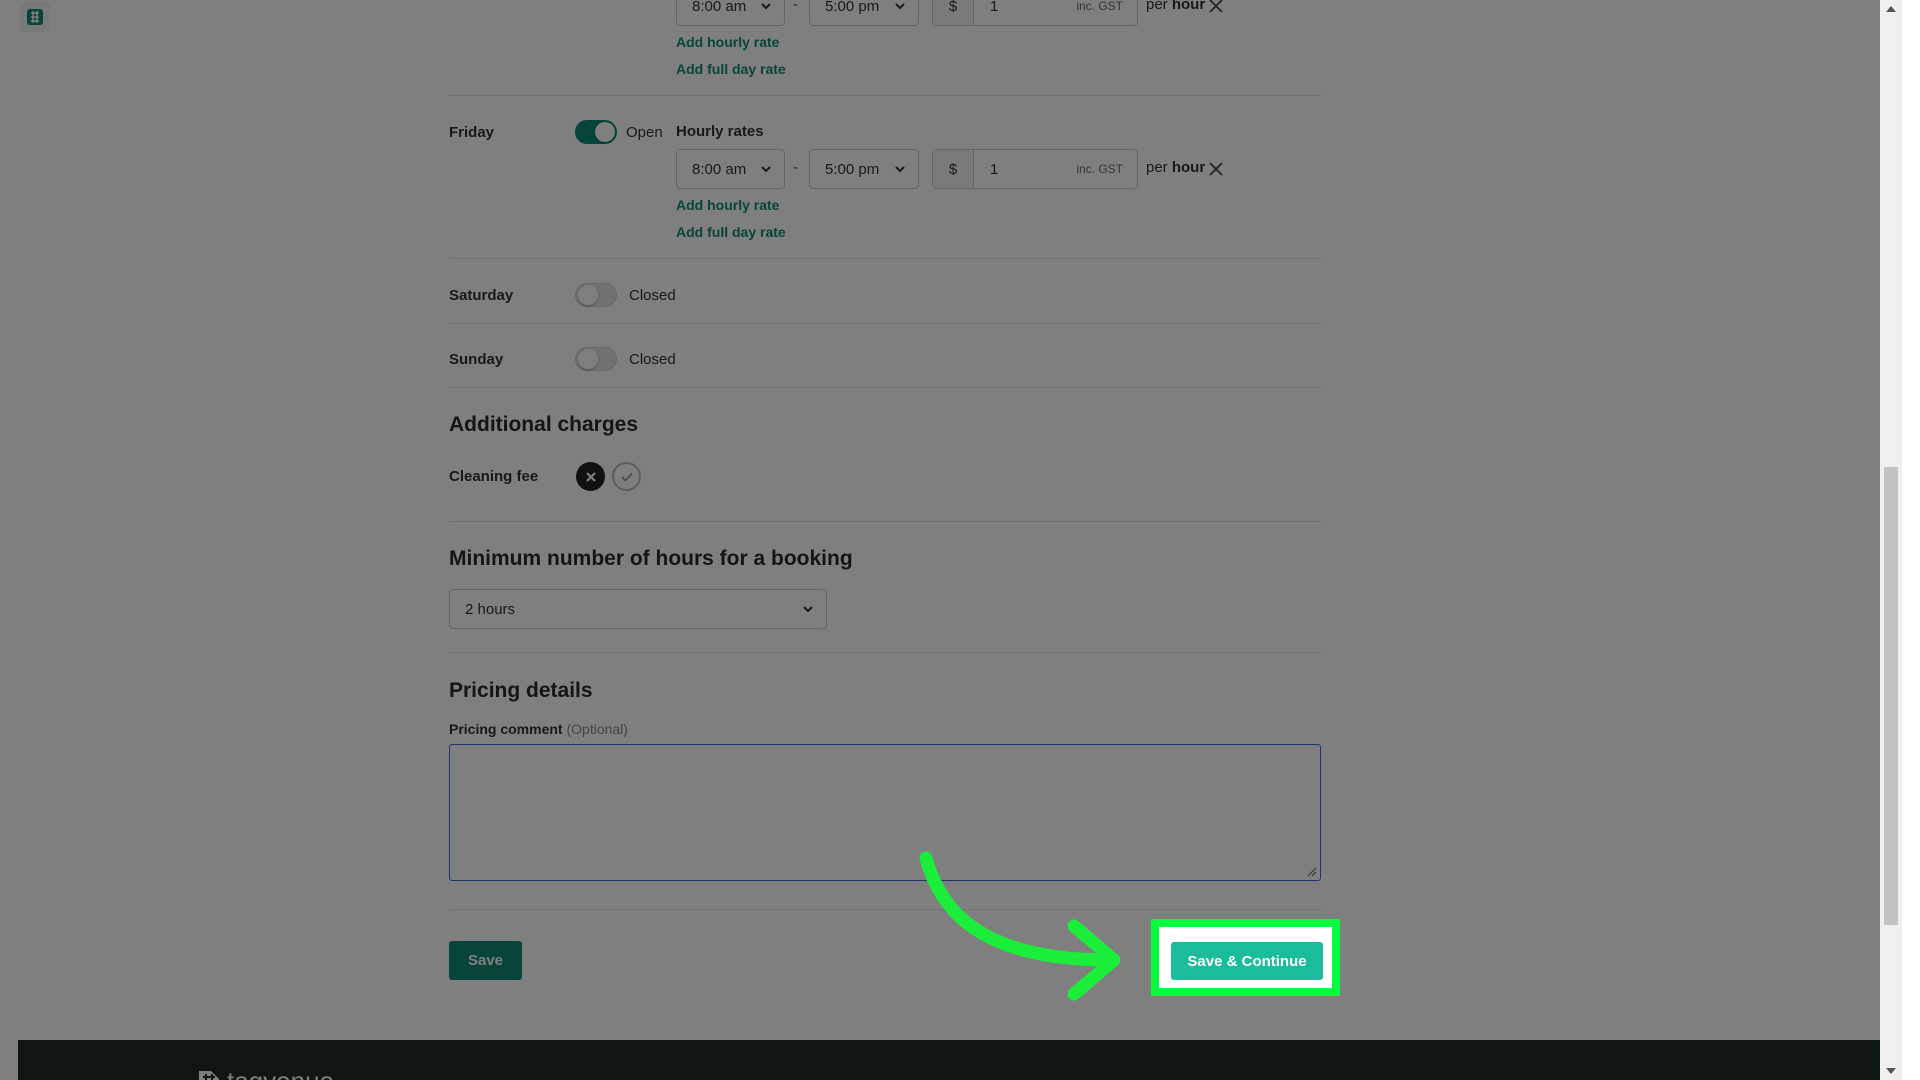 This screenshot has width=1920, height=1080. What do you see at coordinates (638, 609) in the screenshot?
I see `minimum-hours-select: 2 hours` at bounding box center [638, 609].